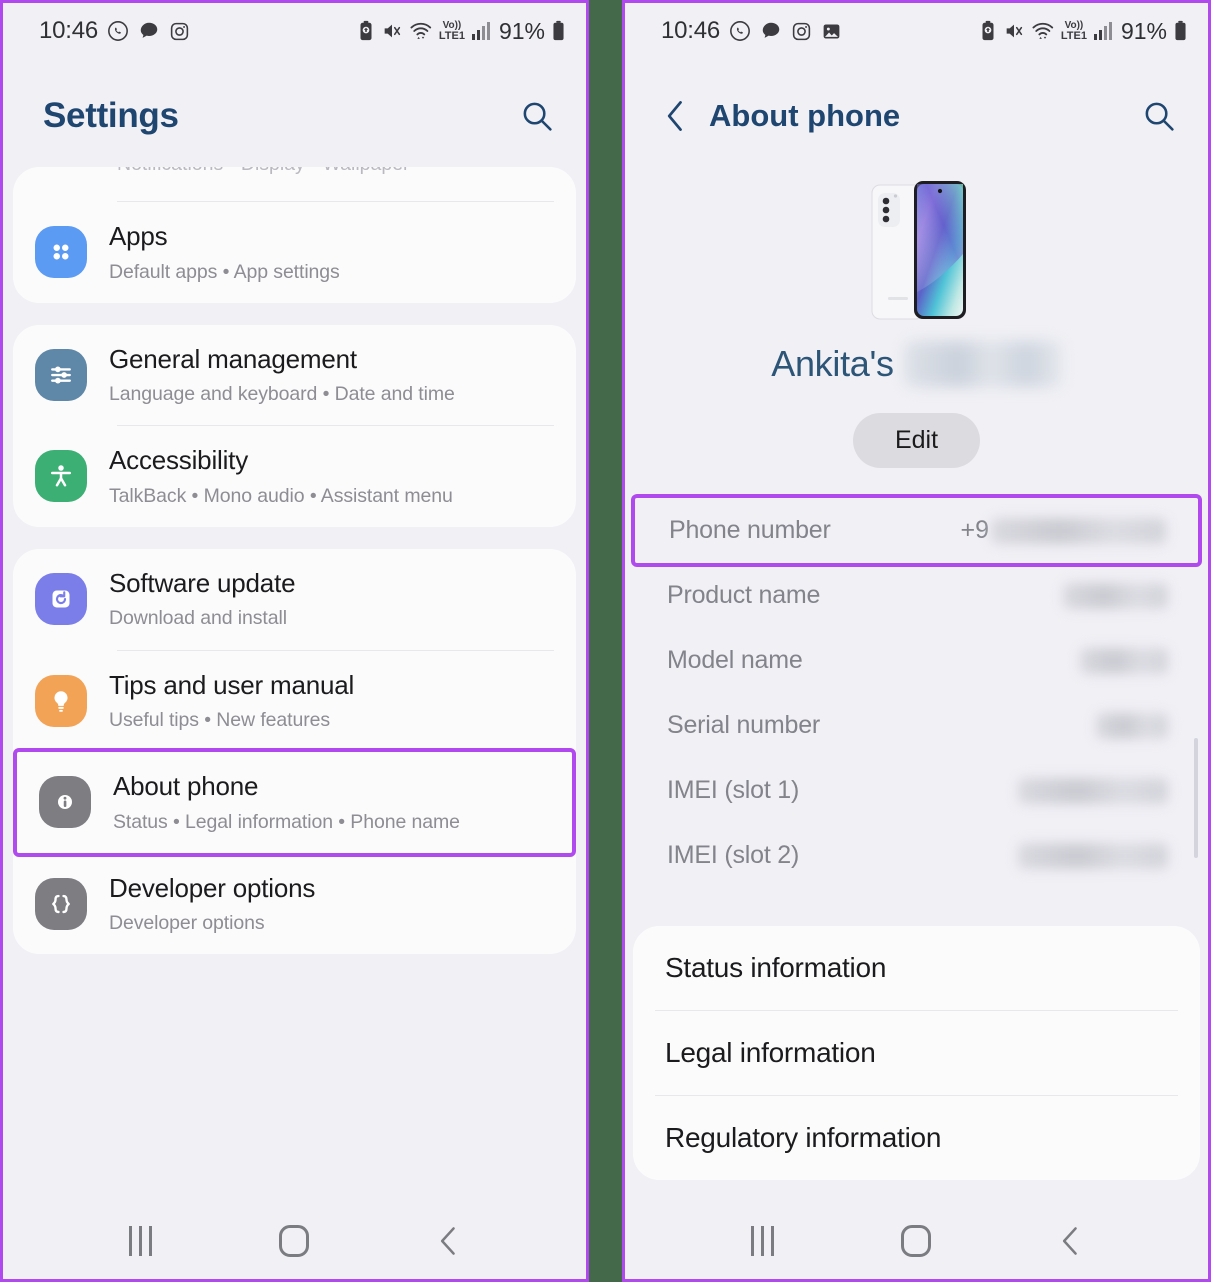  What do you see at coordinates (232, 684) in the screenshot?
I see `sidebar-item-label: Tips and user manual` at bounding box center [232, 684].